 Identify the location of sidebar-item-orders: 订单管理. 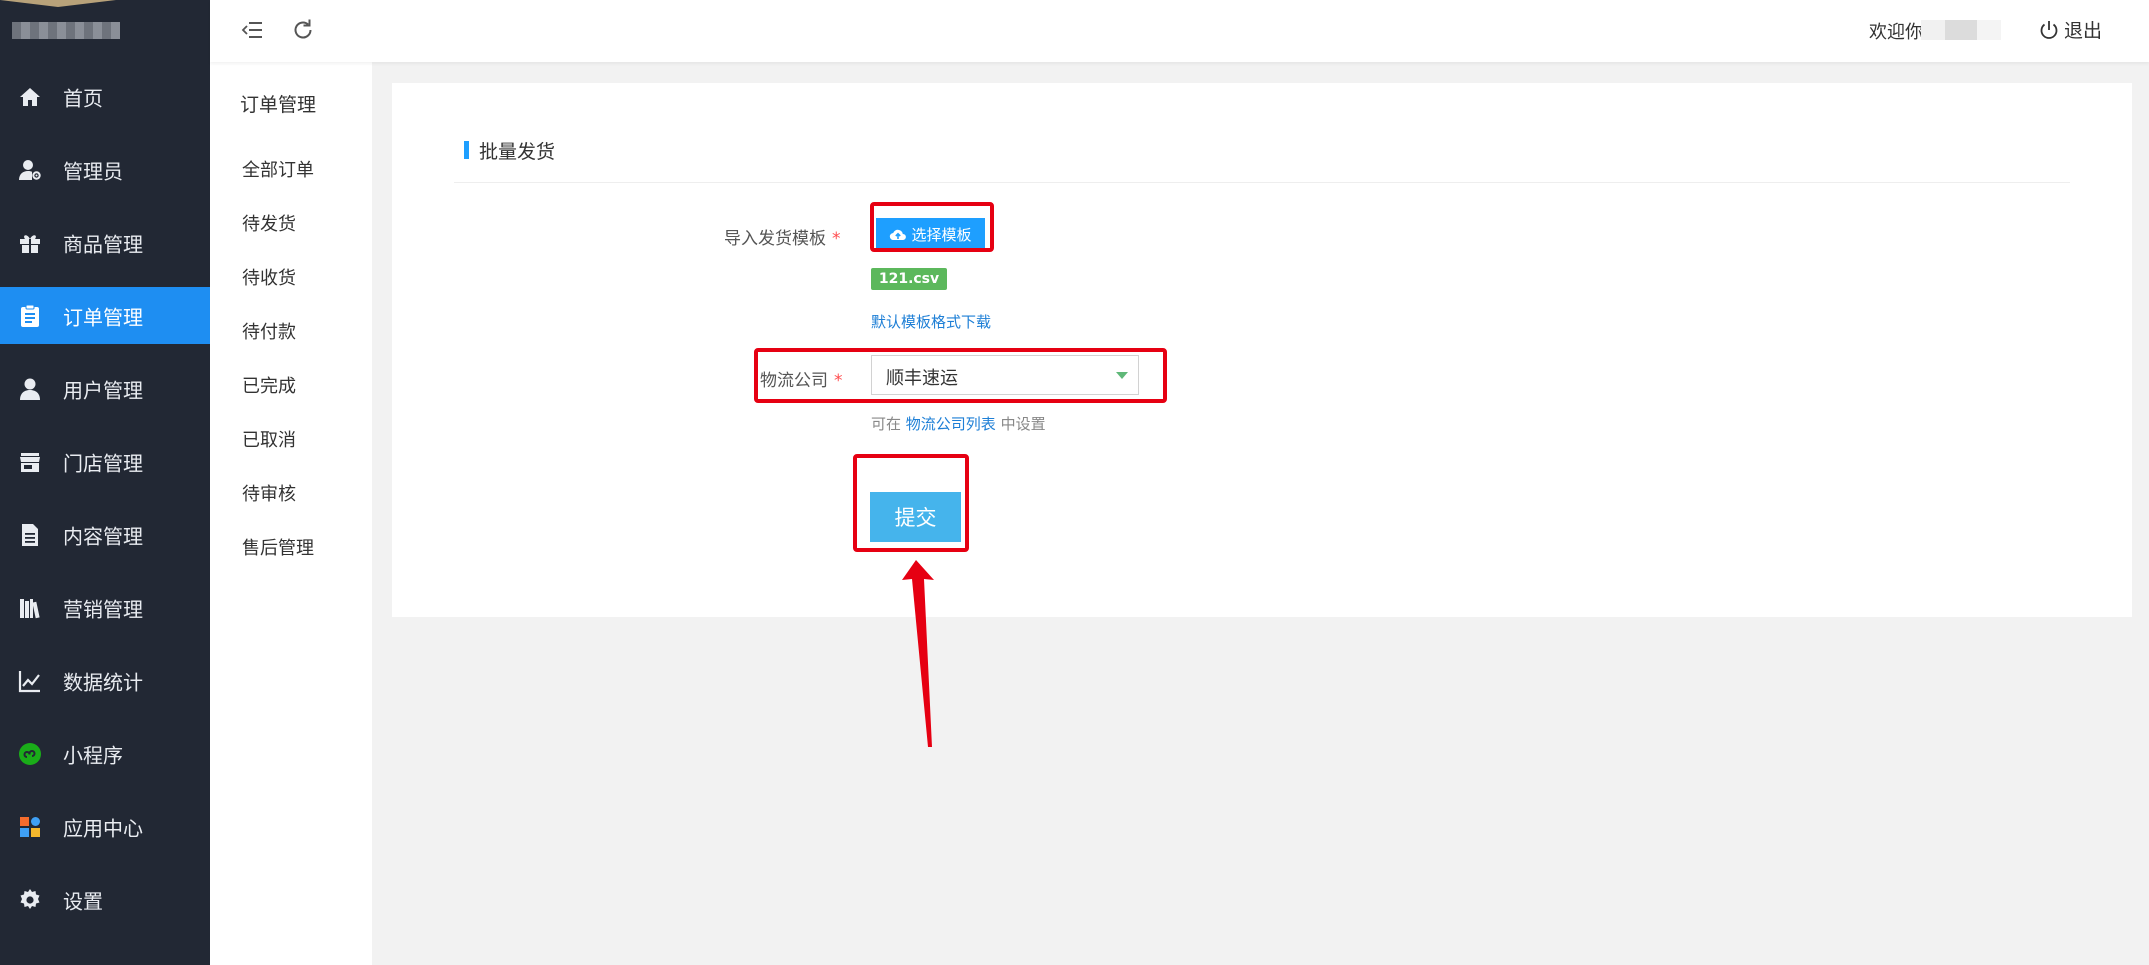
(105, 315).